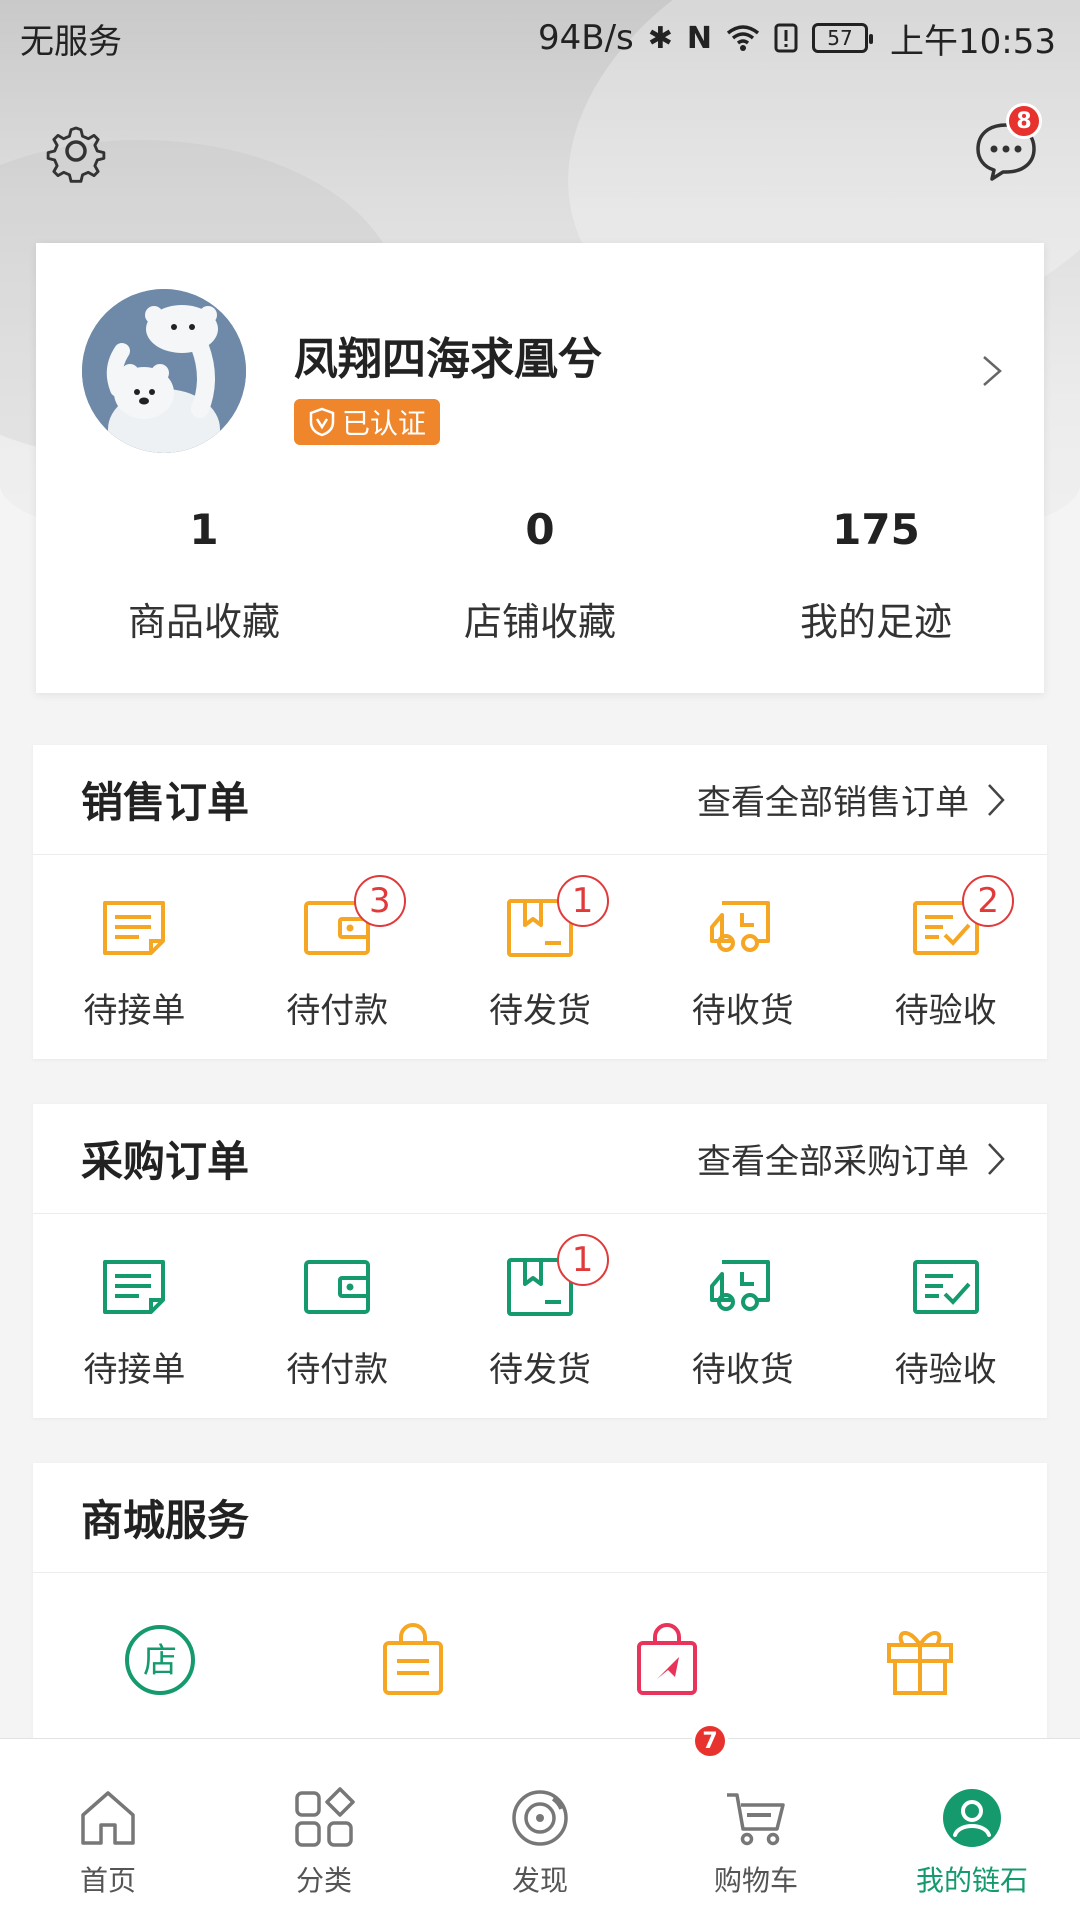  I want to click on status-bar: 无服务 94B/s ✱ N 57 上午10:53, so click(540, 38).